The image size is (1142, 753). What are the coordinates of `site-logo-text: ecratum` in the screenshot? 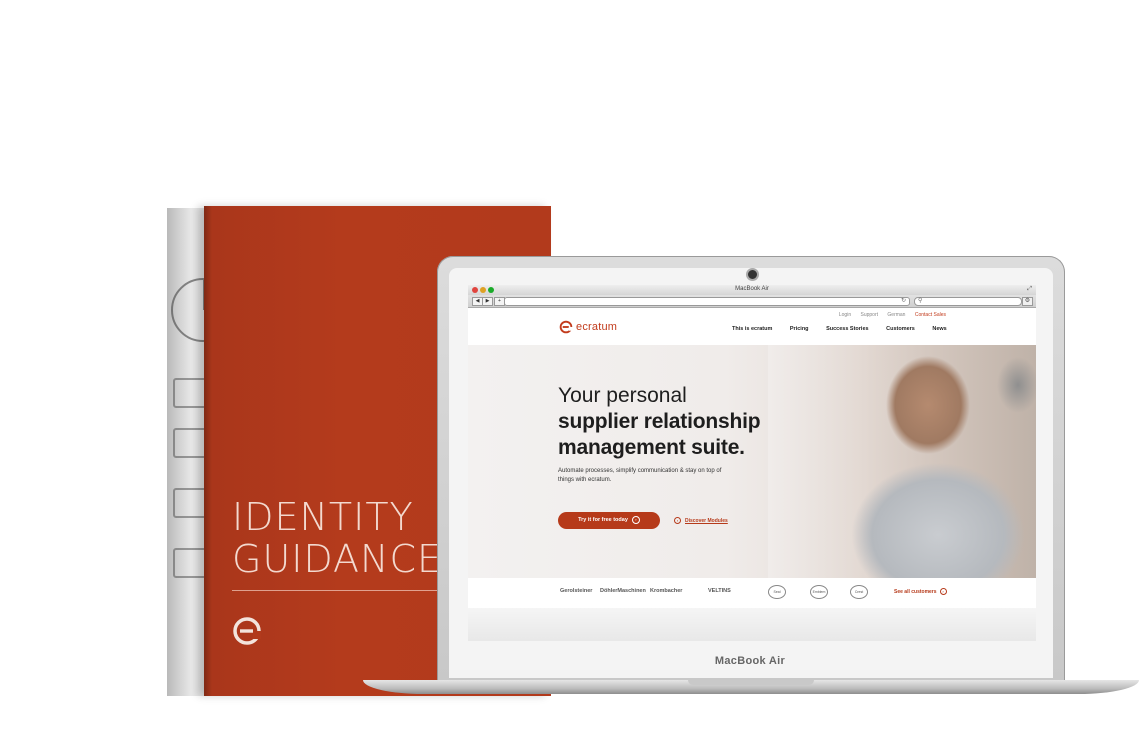 It's located at (597, 327).